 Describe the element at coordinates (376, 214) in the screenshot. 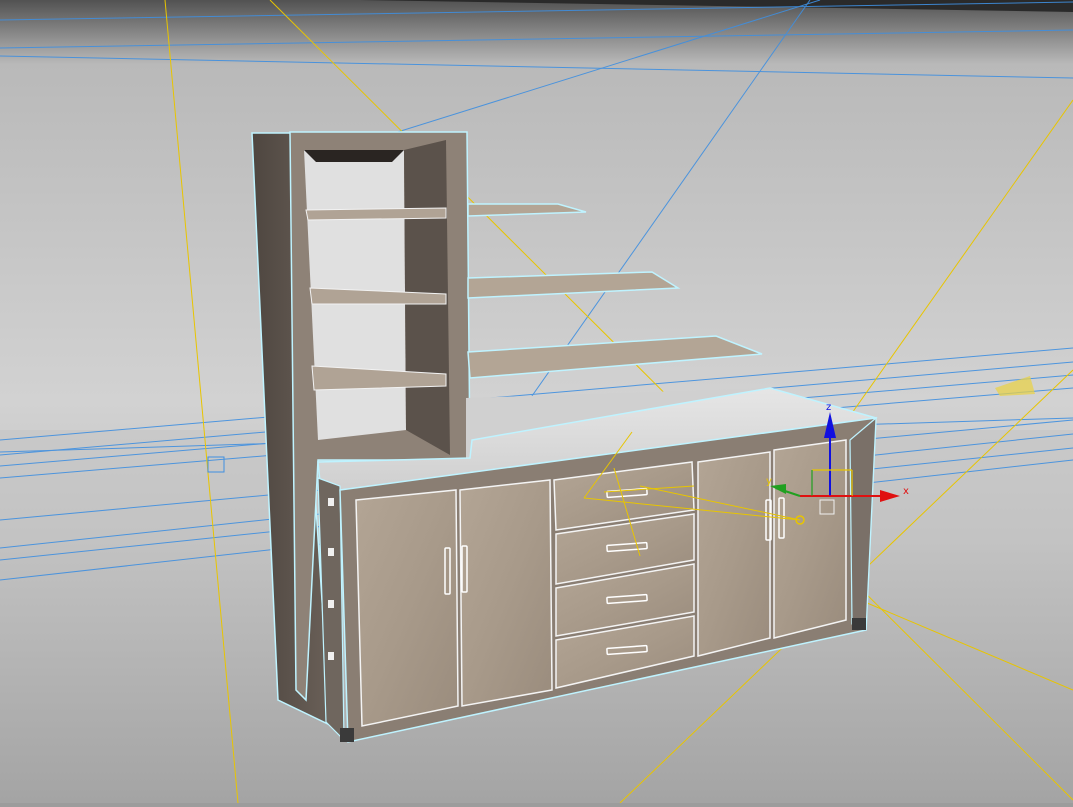

I see `bookcase-shelf` at that location.